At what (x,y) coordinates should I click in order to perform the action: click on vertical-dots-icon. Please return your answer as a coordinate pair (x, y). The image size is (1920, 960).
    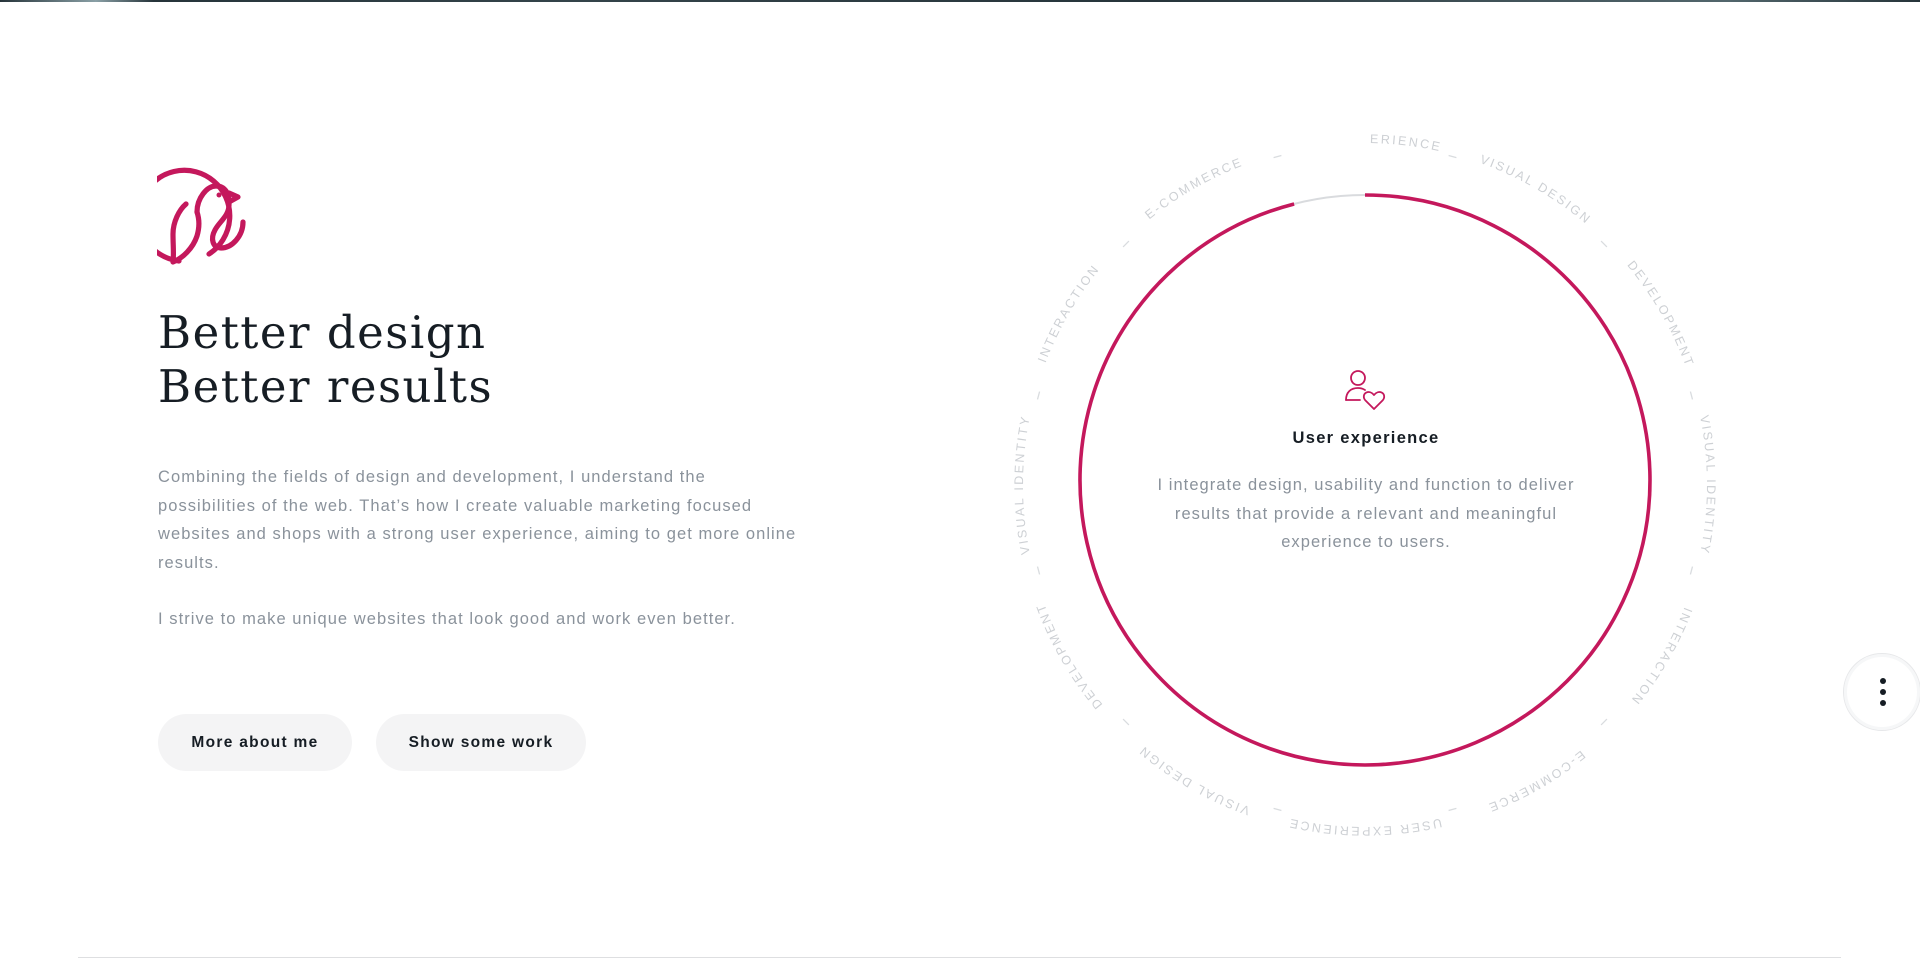
    Looking at the image, I should click on (1883, 692).